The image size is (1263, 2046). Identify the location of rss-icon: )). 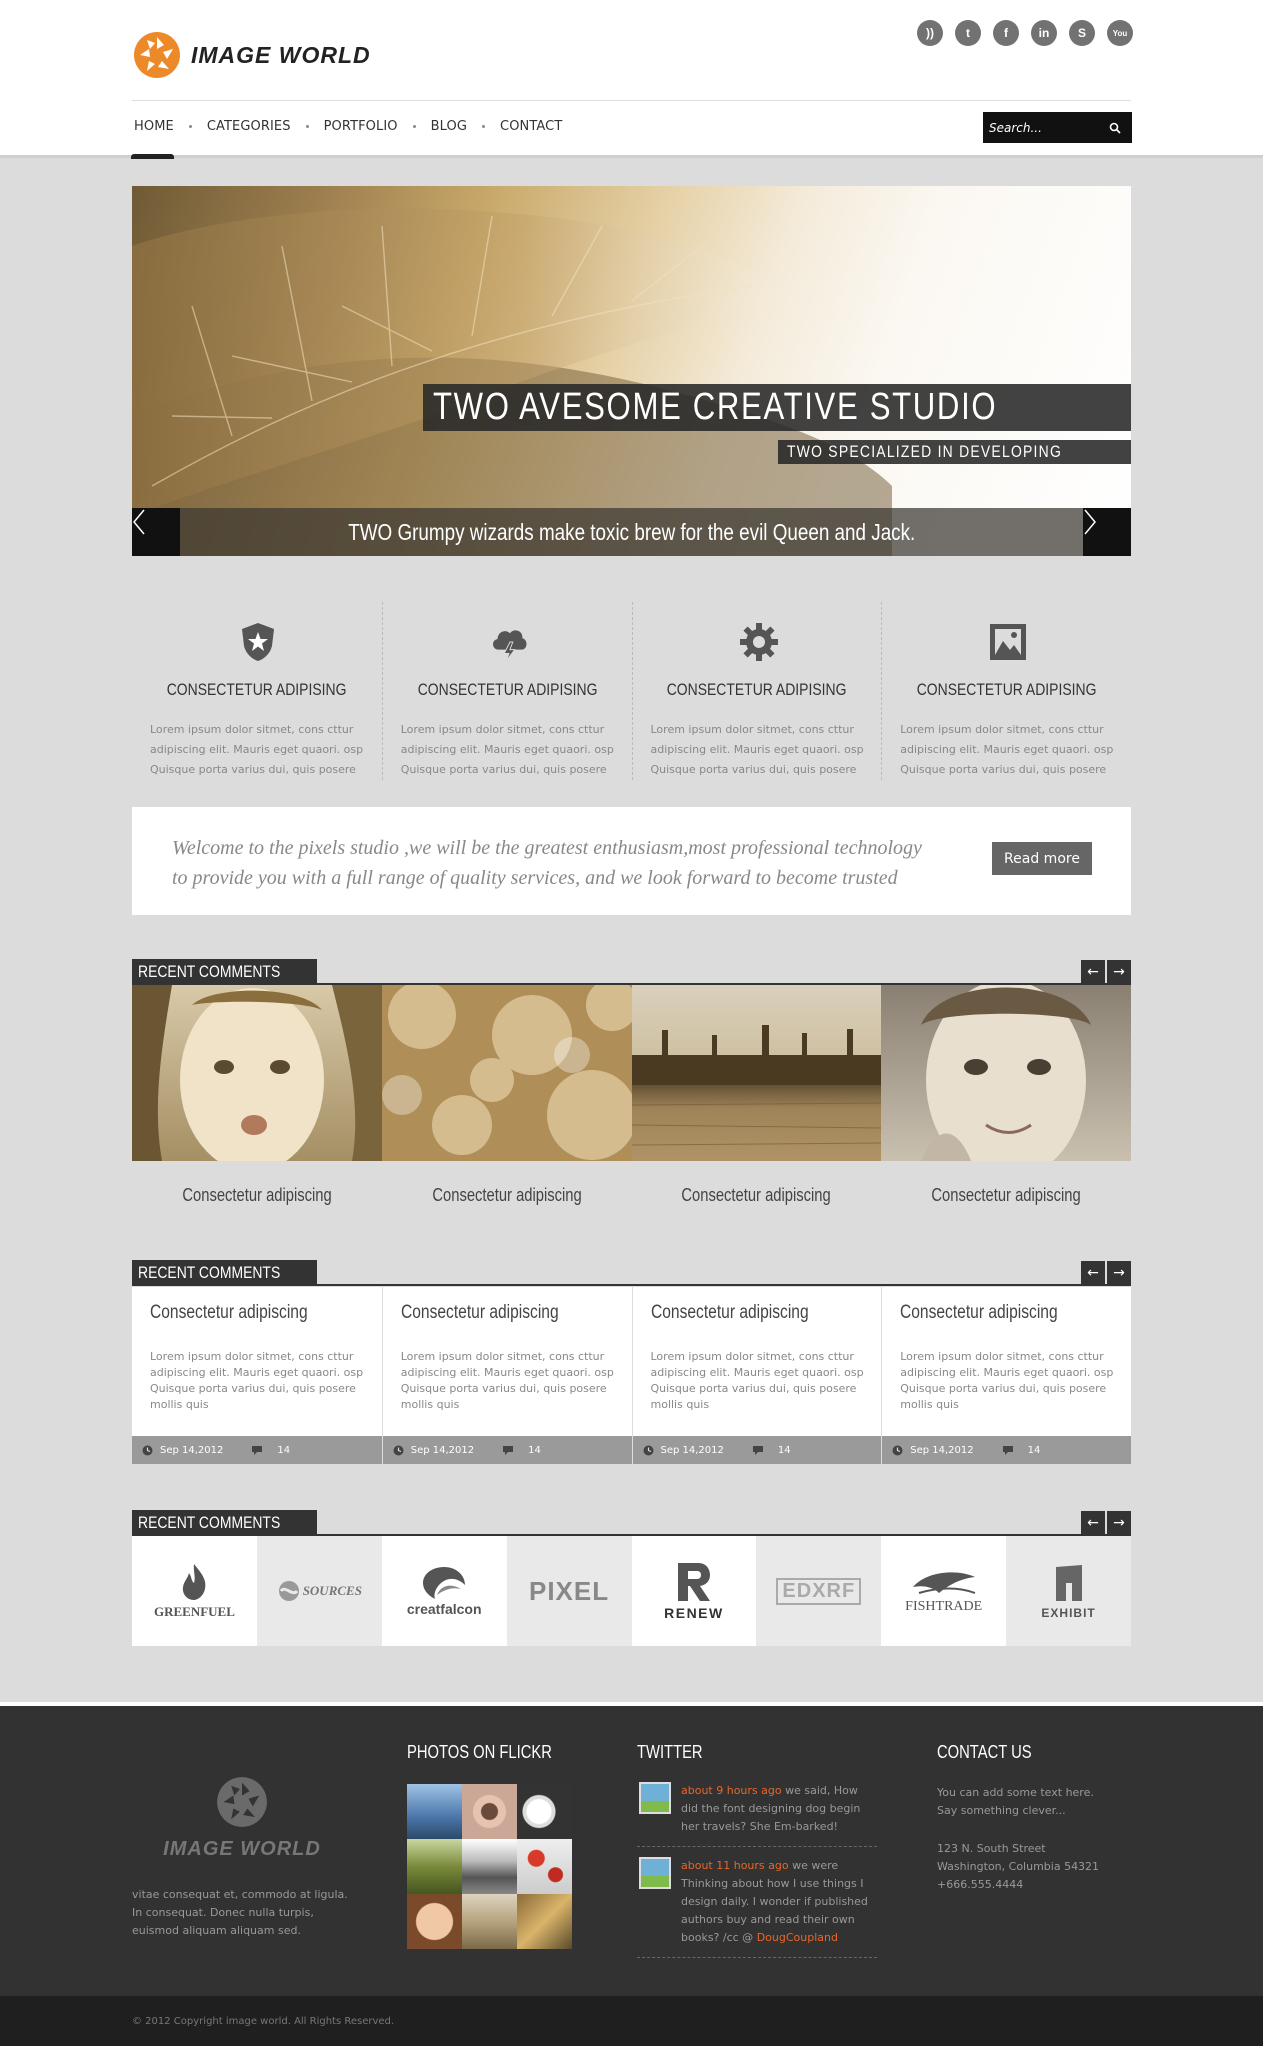
(930, 33).